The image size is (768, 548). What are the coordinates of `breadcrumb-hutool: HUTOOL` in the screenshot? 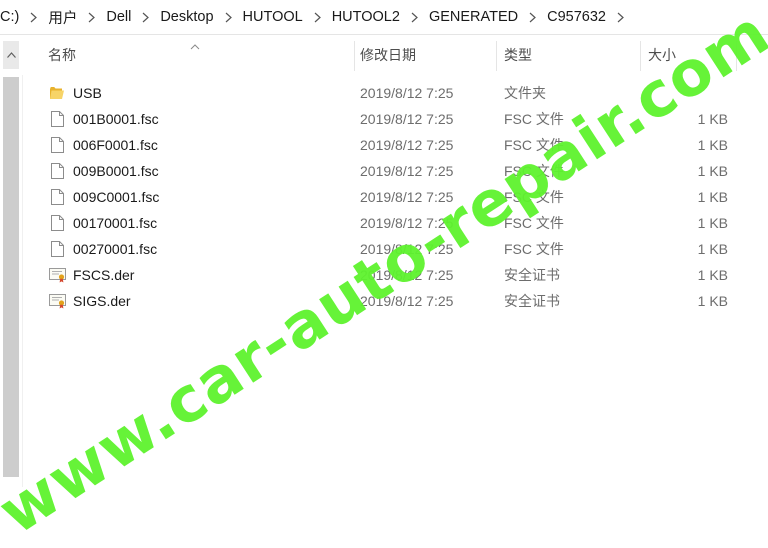 It's located at (273, 17).